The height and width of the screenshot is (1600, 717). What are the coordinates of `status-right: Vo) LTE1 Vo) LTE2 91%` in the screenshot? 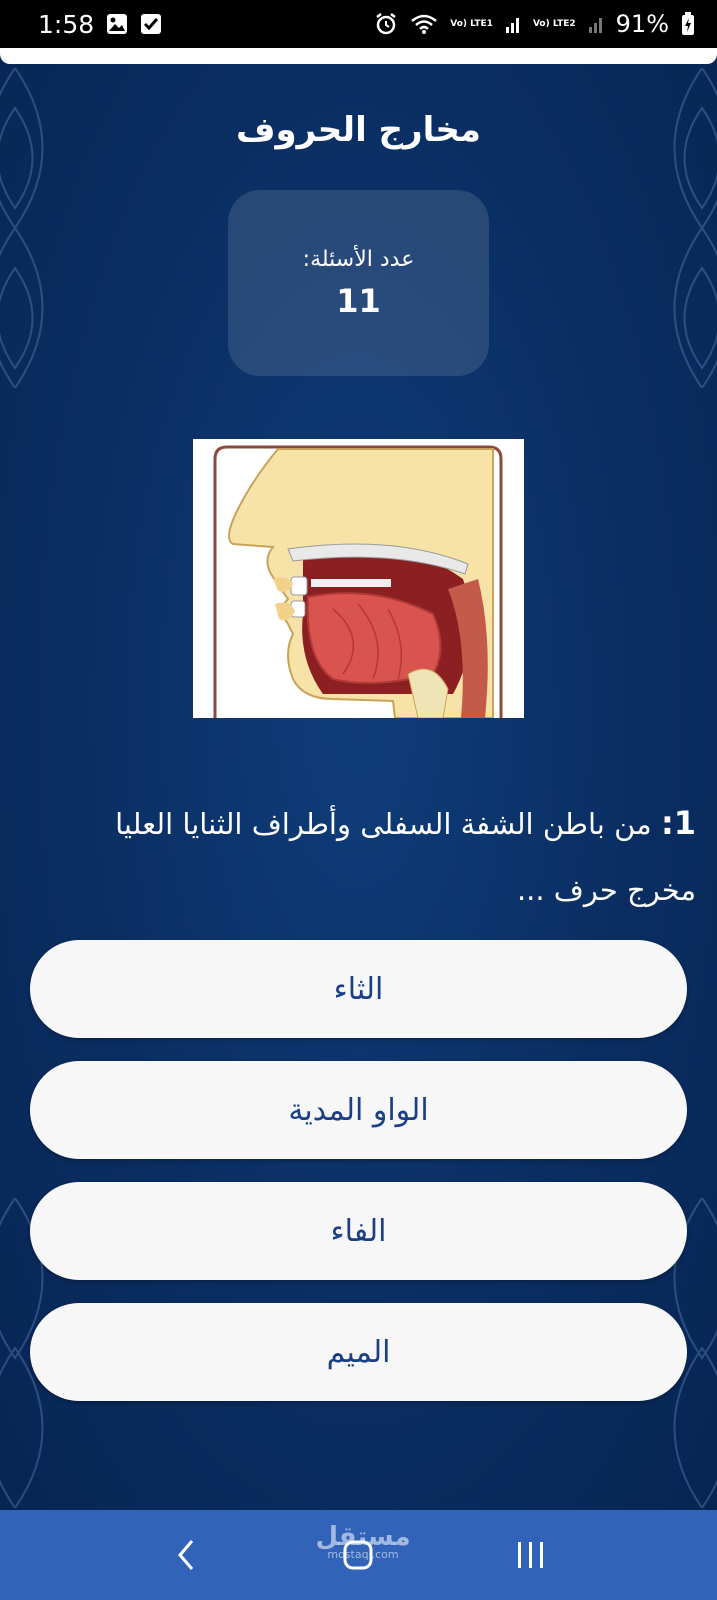 It's located at (534, 24).